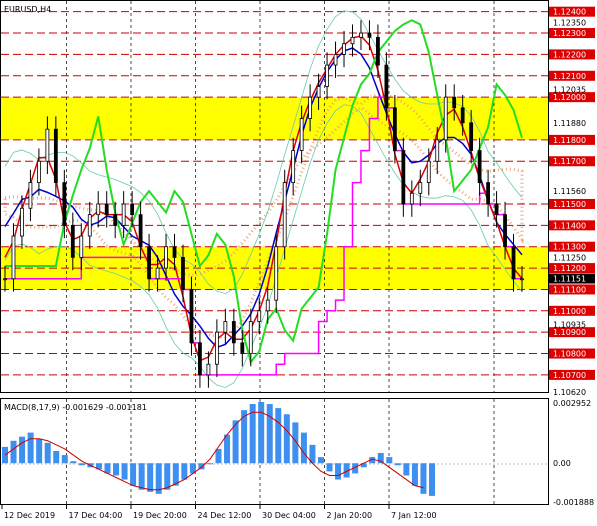  What do you see at coordinates (350, 515) in the screenshot?
I see `time-label: 2 Jan 20:00` at bounding box center [350, 515].